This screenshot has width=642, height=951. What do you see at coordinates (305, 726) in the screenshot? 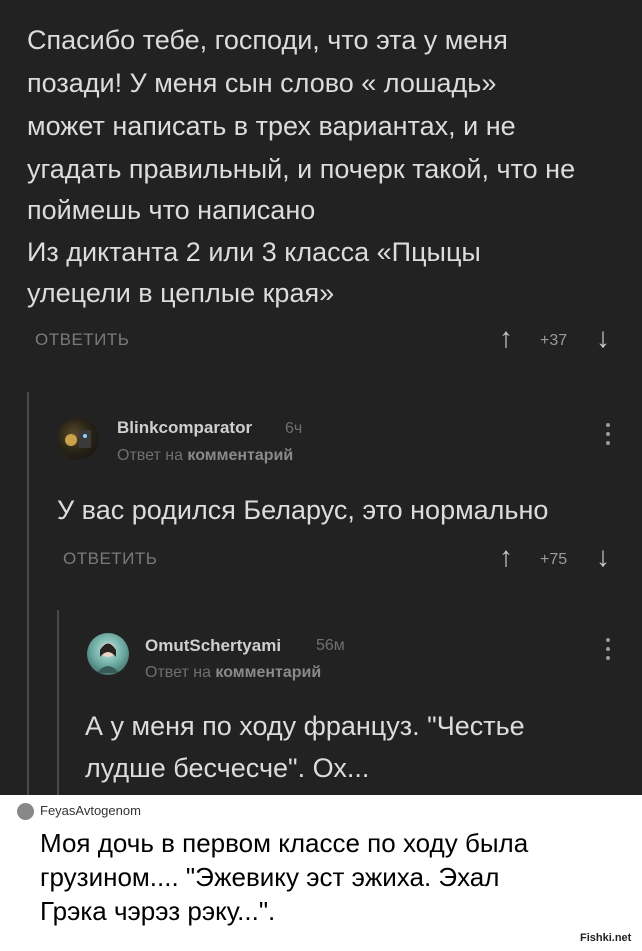
I see `comment-line: А у меня по ходу француз. "Честье` at bounding box center [305, 726].